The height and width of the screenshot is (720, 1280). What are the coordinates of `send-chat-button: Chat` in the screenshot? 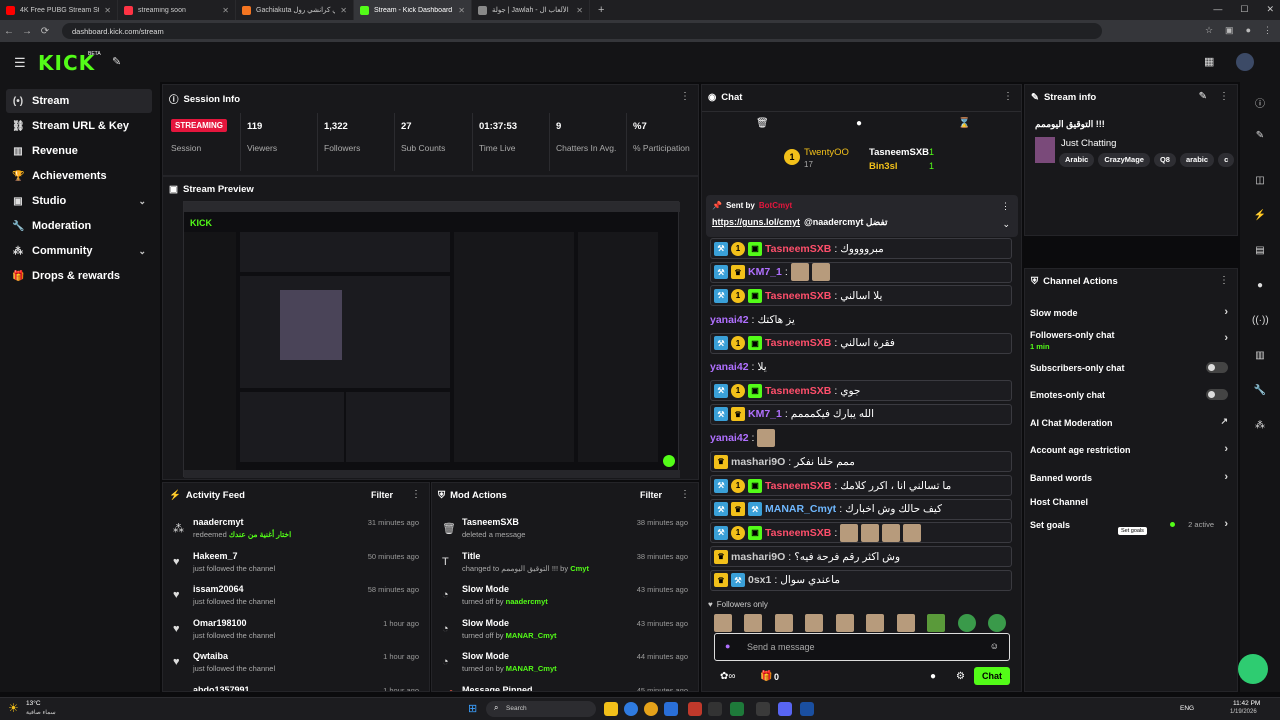 It's located at (992, 676).